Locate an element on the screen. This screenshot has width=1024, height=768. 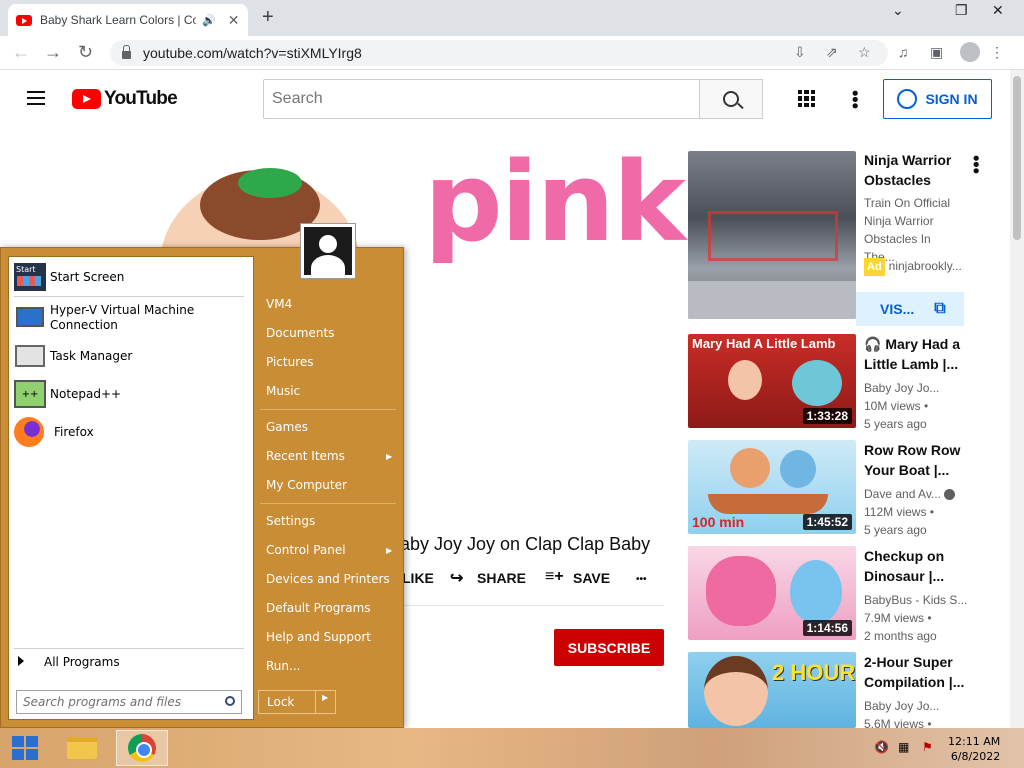
ad-title: Ninja Warrior Obstacles is located at coordinates (919, 170).